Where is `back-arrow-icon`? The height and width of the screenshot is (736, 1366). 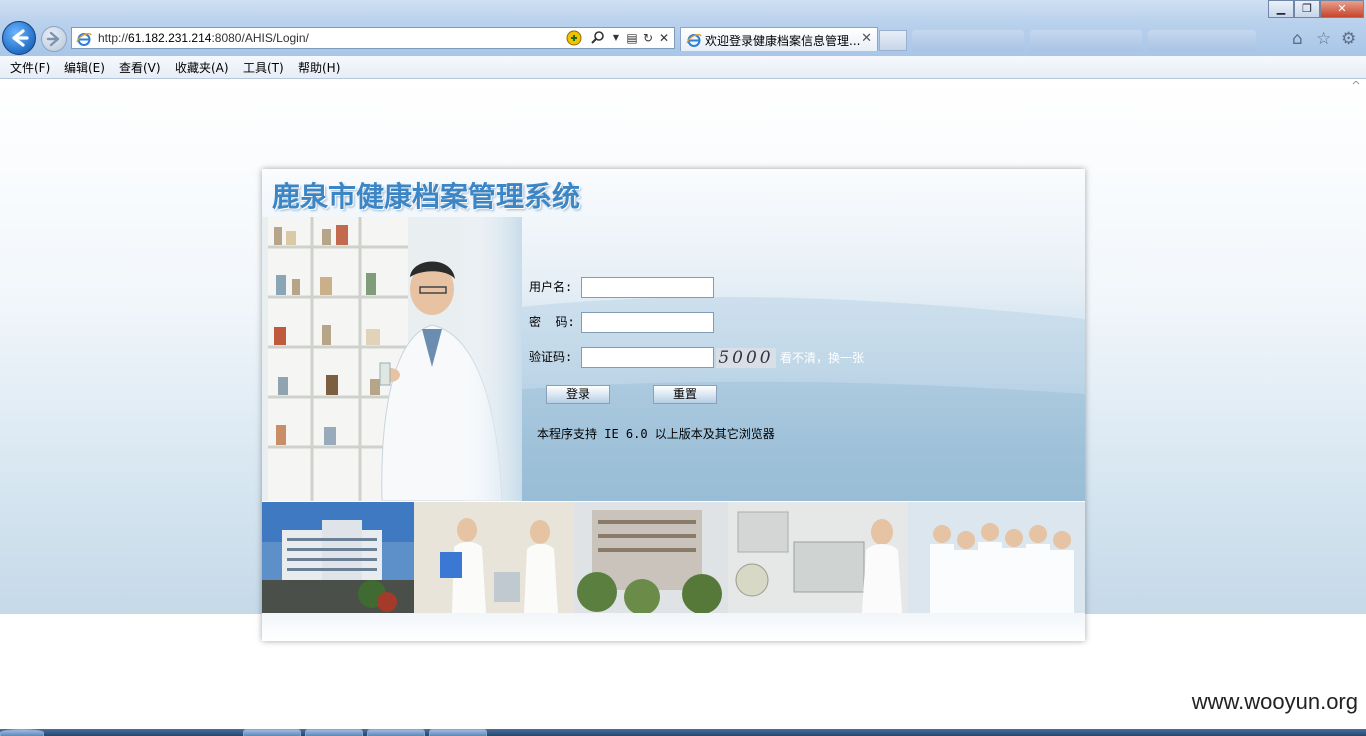
back-arrow-icon is located at coordinates (20, 38).